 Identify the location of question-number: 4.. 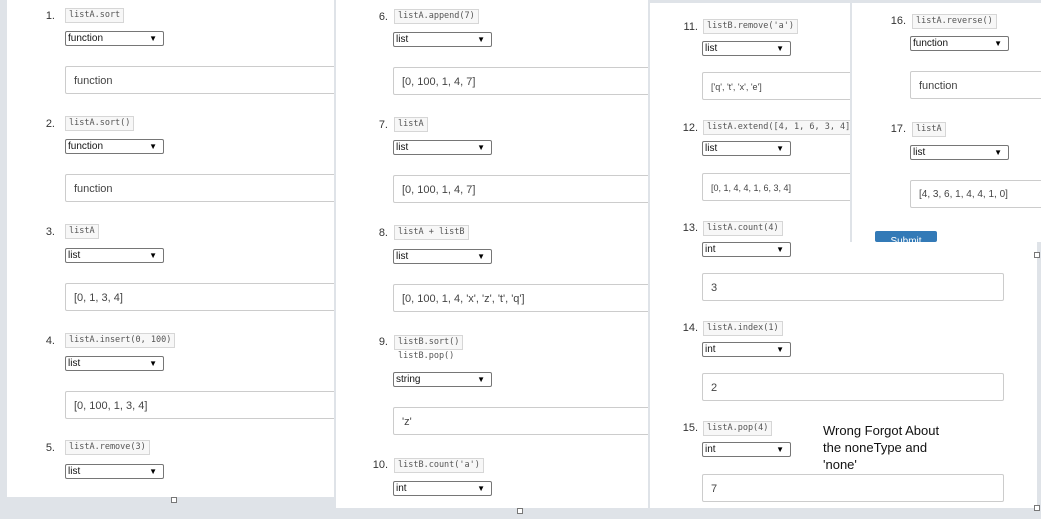
(50, 341).